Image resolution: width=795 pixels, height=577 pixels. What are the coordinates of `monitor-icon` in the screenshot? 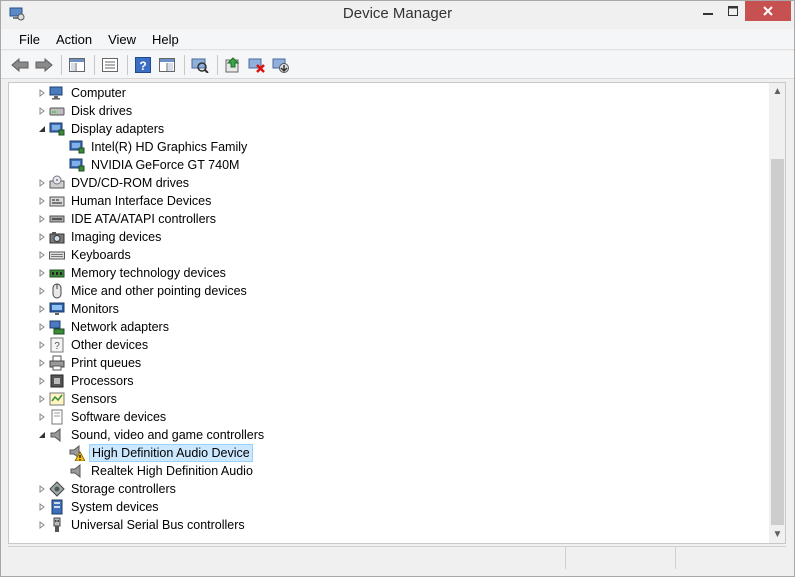 It's located at (57, 309).